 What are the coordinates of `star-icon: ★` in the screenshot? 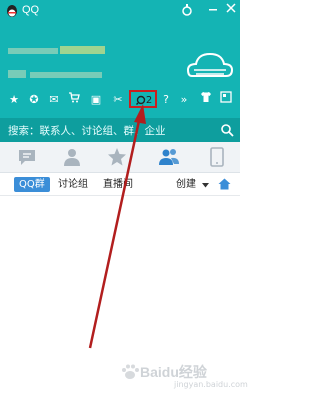 It's located at (14, 100).